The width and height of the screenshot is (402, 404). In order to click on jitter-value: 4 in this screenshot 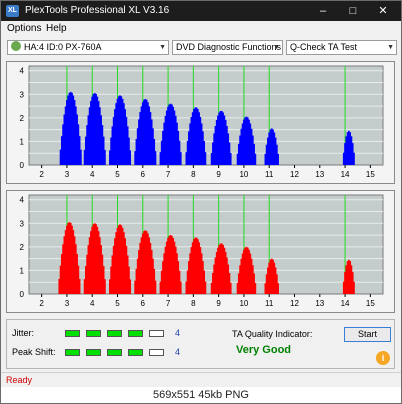, I will do `click(178, 333)`.